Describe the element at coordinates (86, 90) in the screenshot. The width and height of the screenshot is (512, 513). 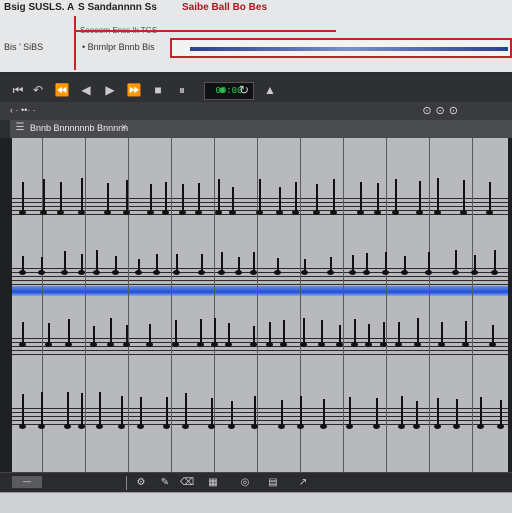
I see `back-icon: ◀` at that location.